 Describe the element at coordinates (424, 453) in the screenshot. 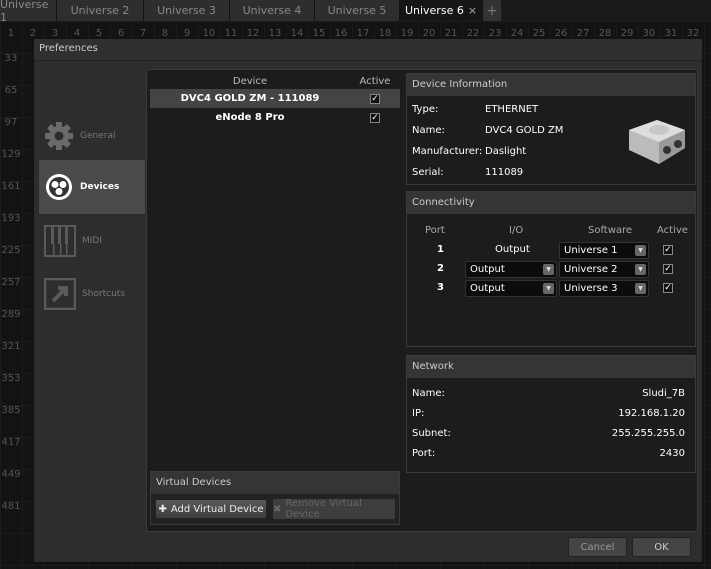

I see `field-label: Port:` at that location.